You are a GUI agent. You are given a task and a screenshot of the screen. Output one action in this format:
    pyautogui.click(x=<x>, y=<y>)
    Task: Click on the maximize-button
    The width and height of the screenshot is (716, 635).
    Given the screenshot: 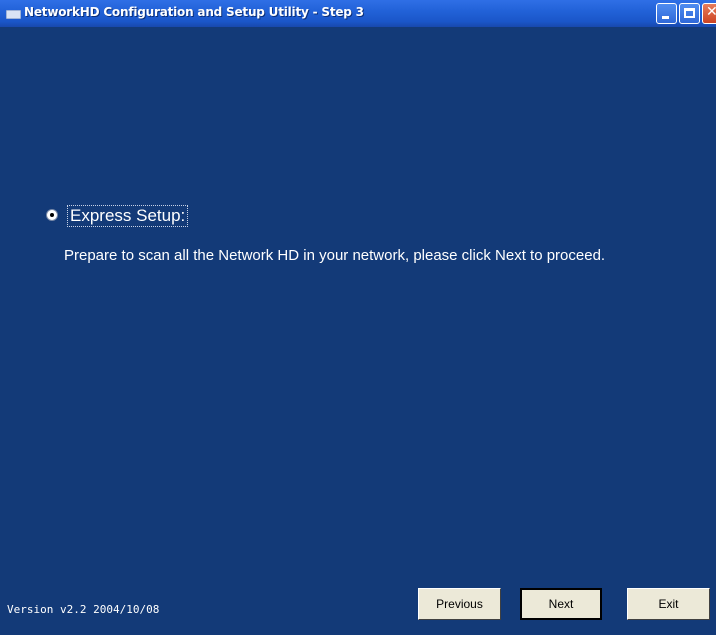 What is the action you would take?
    pyautogui.click(x=689, y=13)
    